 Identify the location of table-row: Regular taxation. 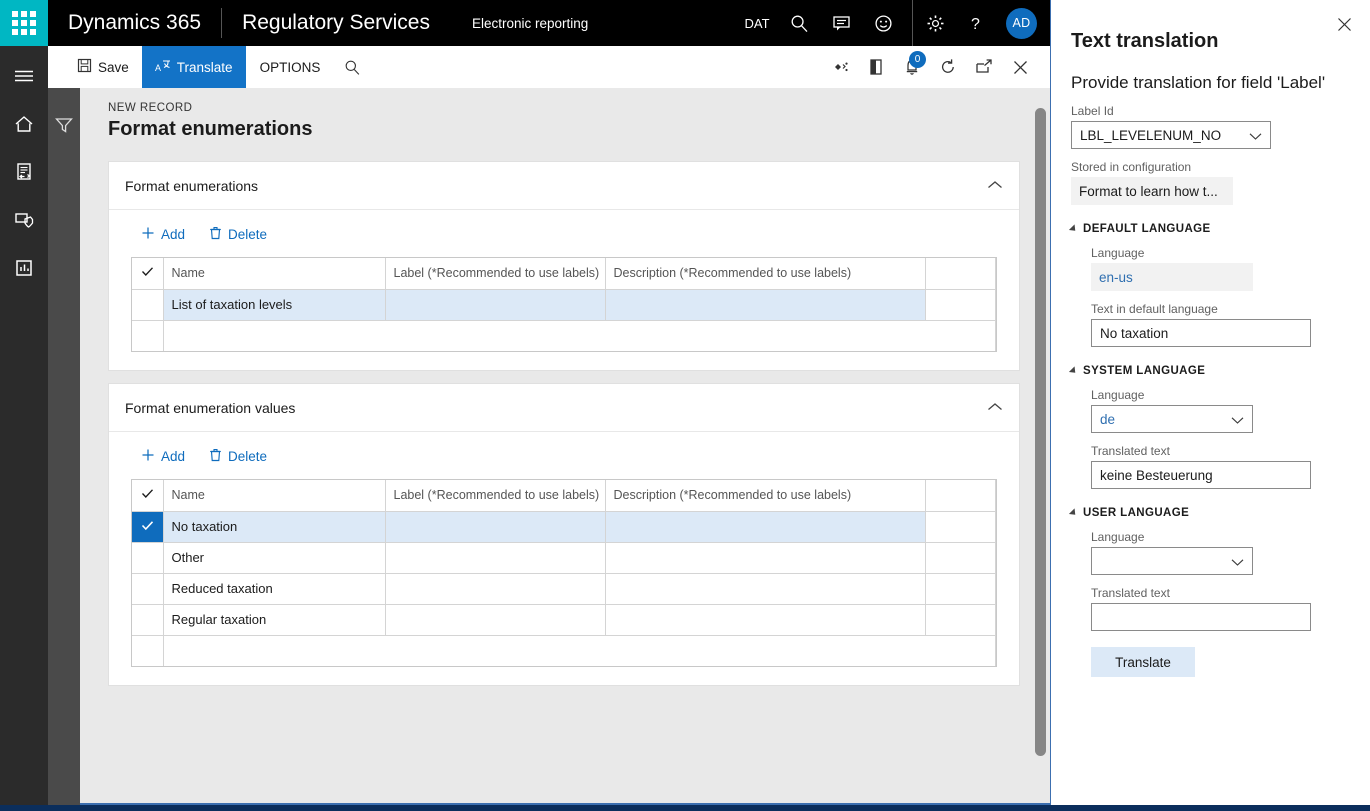
(564, 620).